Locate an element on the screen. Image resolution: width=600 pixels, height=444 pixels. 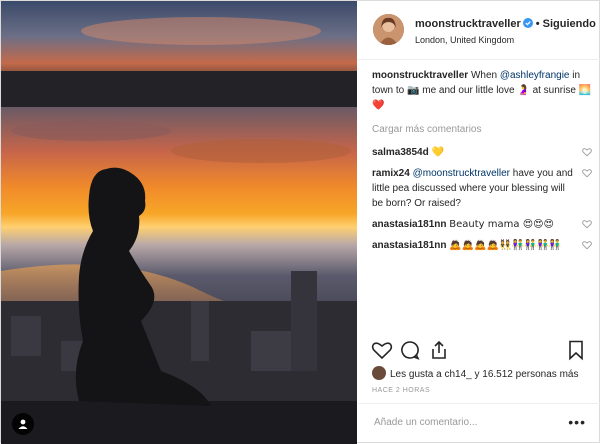
profile-photo is located at coordinates (388, 29).